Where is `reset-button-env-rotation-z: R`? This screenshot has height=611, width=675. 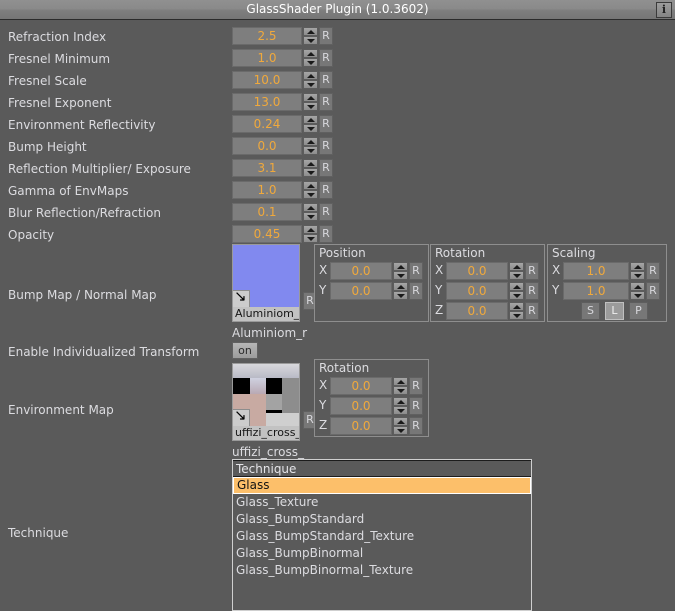
reset-button-env-rotation-z: R is located at coordinates (416, 426).